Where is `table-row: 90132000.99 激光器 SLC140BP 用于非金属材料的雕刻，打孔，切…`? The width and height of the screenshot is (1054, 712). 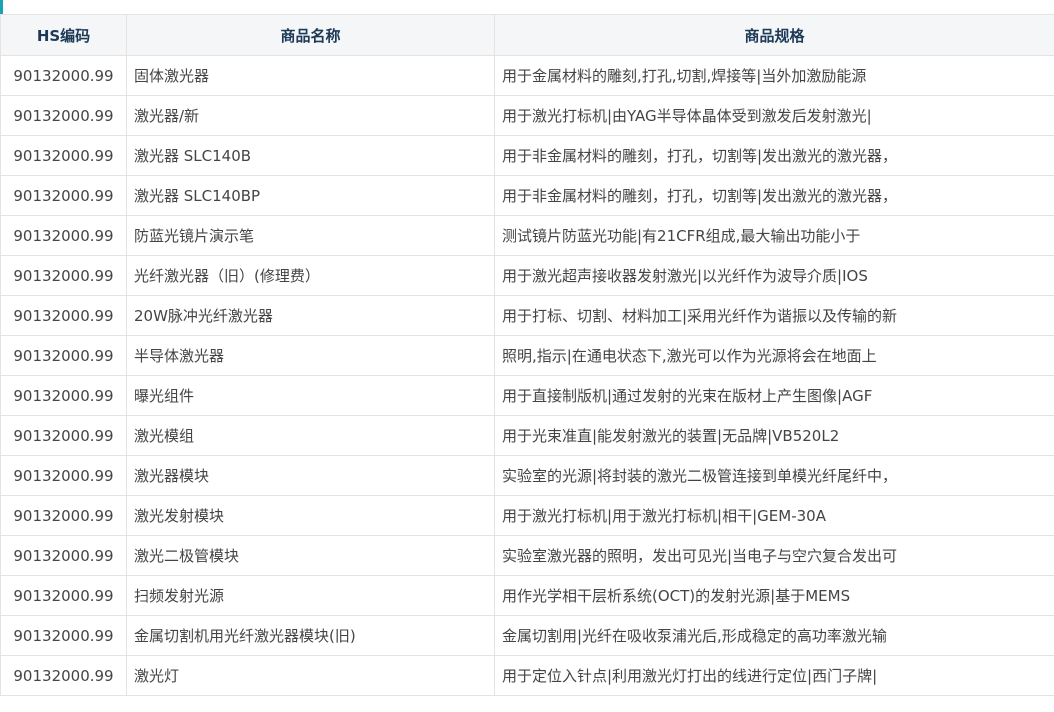
table-row: 90132000.99 激光器 SLC140BP 用于非金属材料的雕刻，打孔，切… is located at coordinates (527, 195).